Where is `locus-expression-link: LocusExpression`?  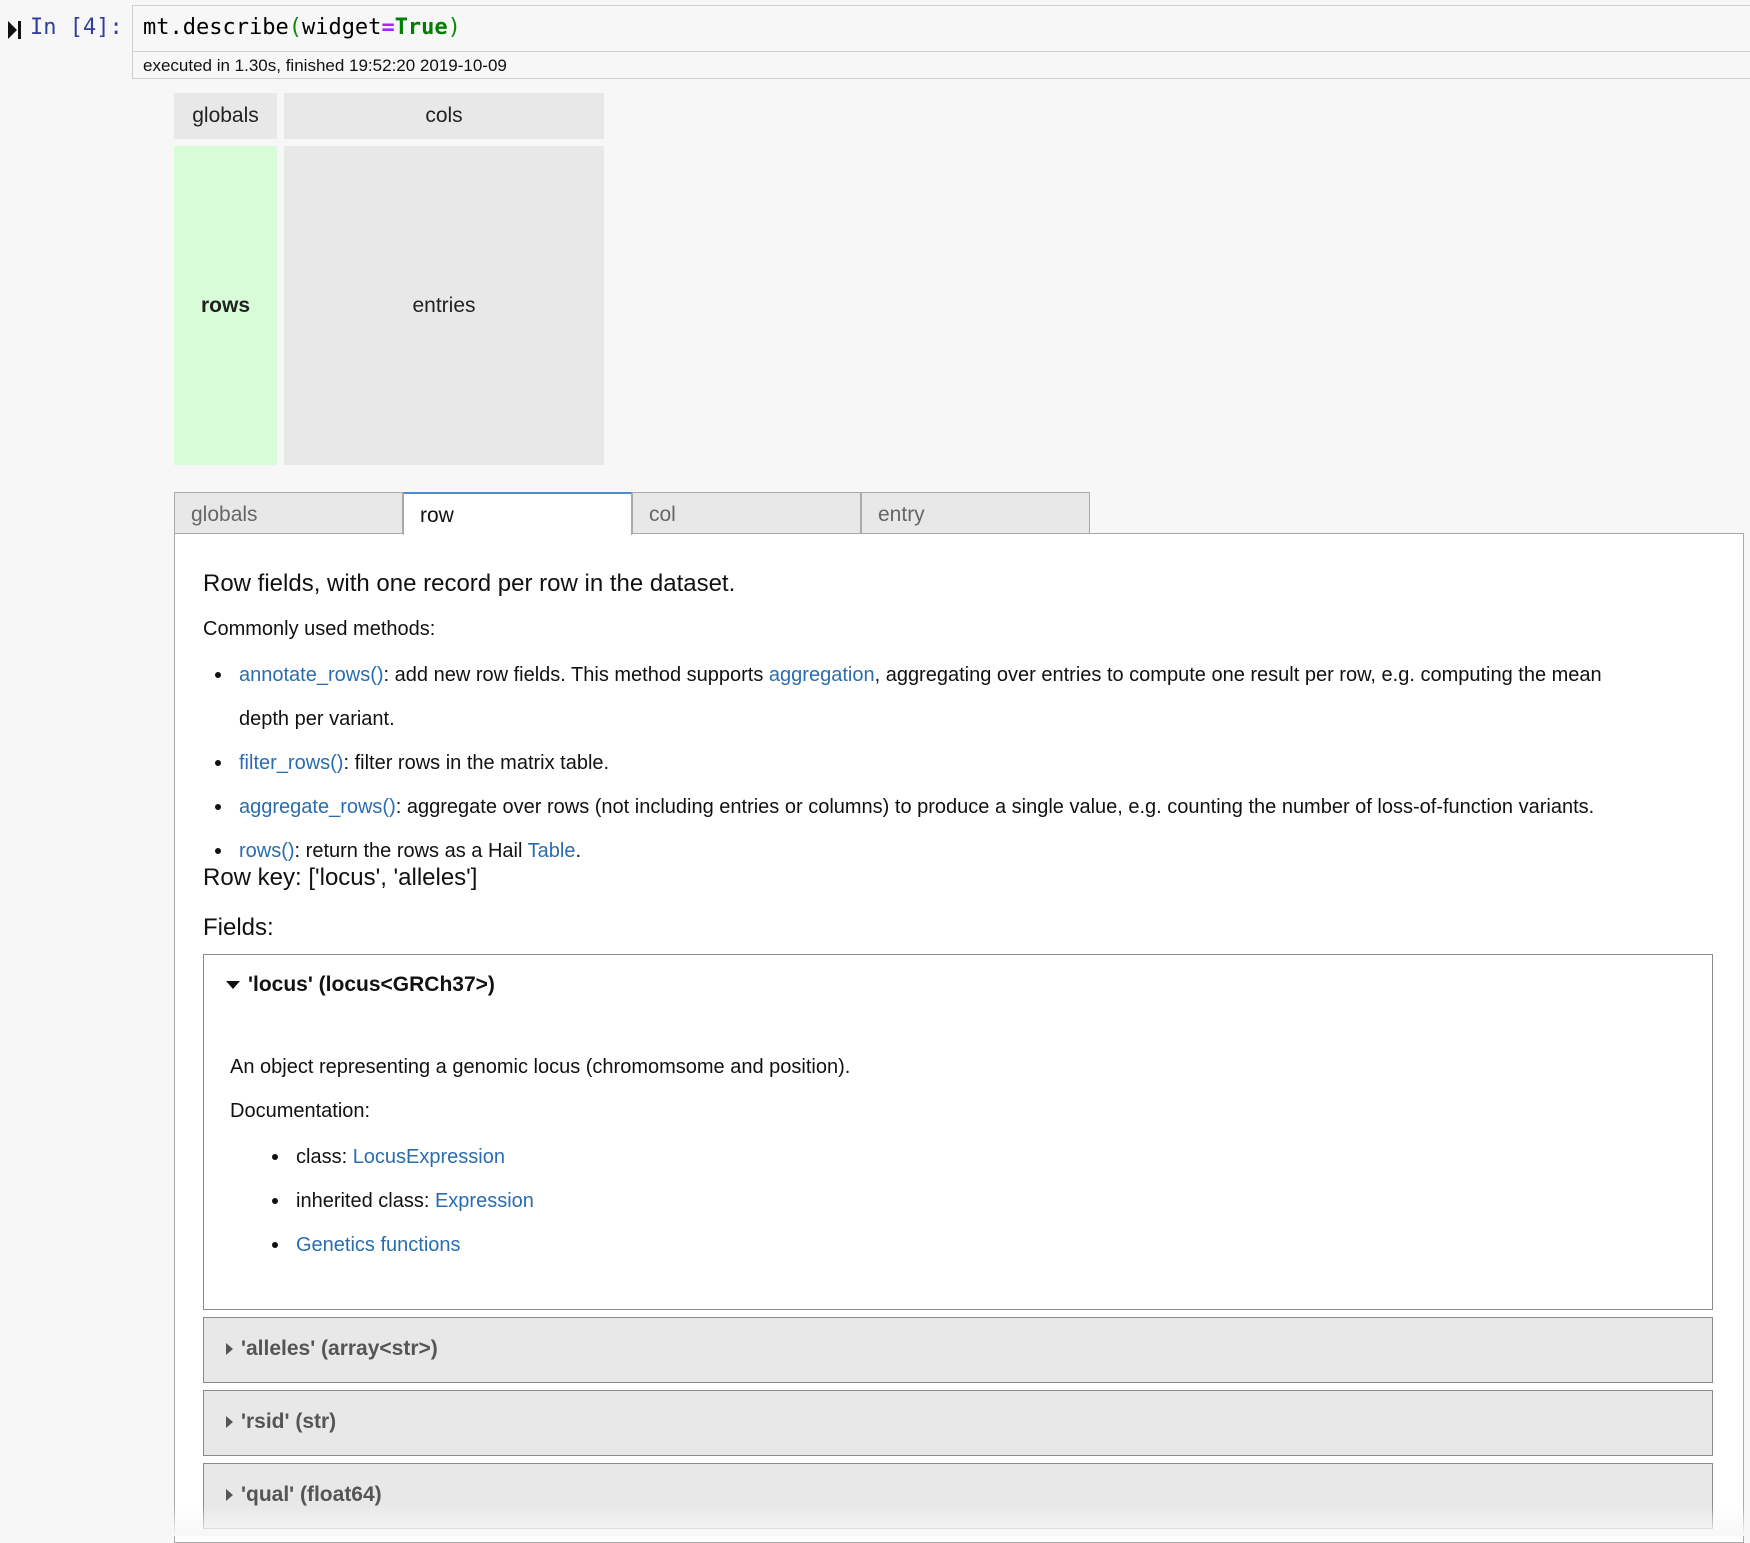
locus-expression-link: LocusExpression is located at coordinates (429, 1157).